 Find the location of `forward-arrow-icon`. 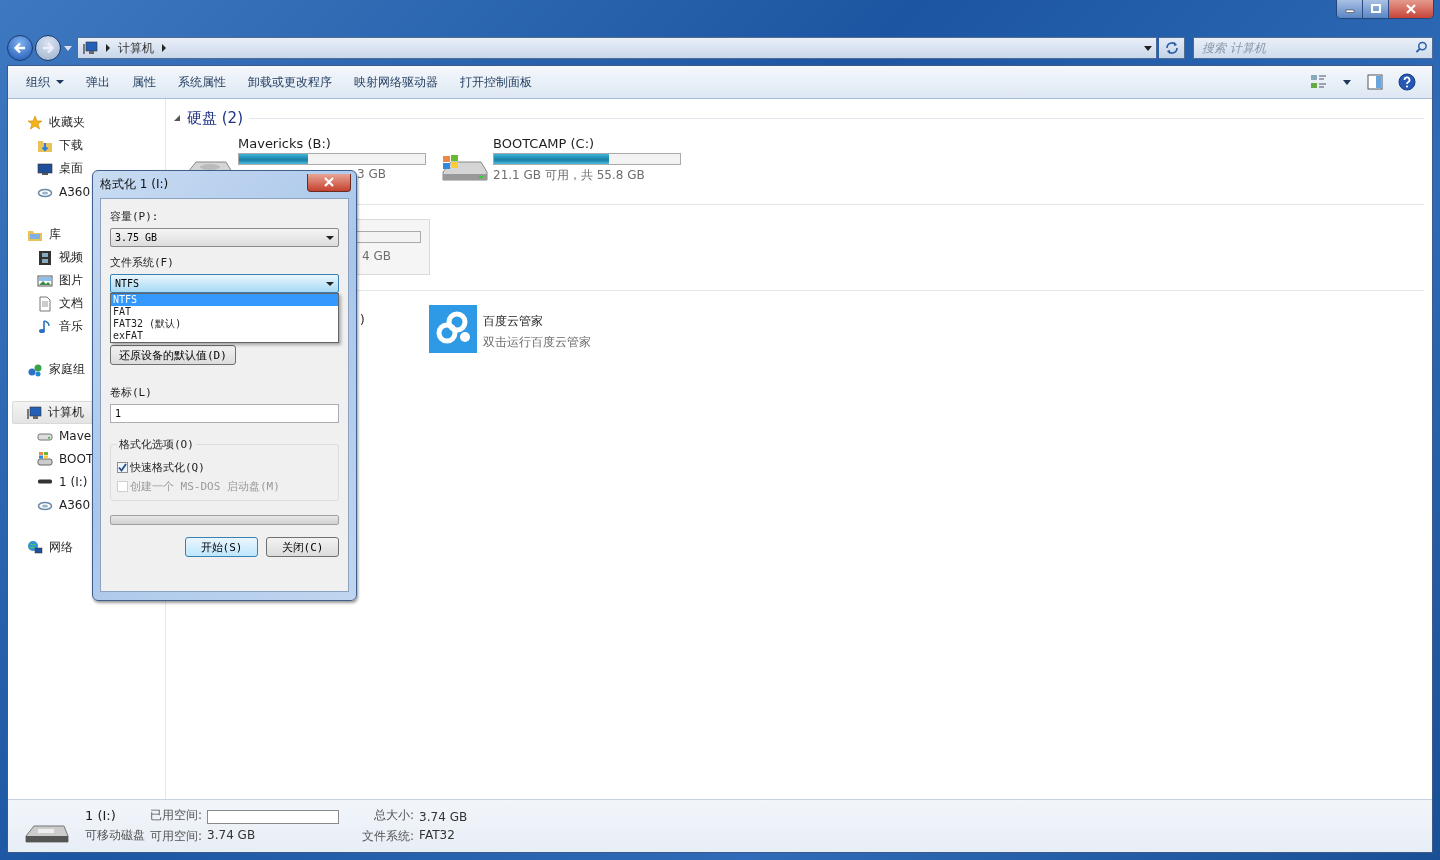

forward-arrow-icon is located at coordinates (48, 48).